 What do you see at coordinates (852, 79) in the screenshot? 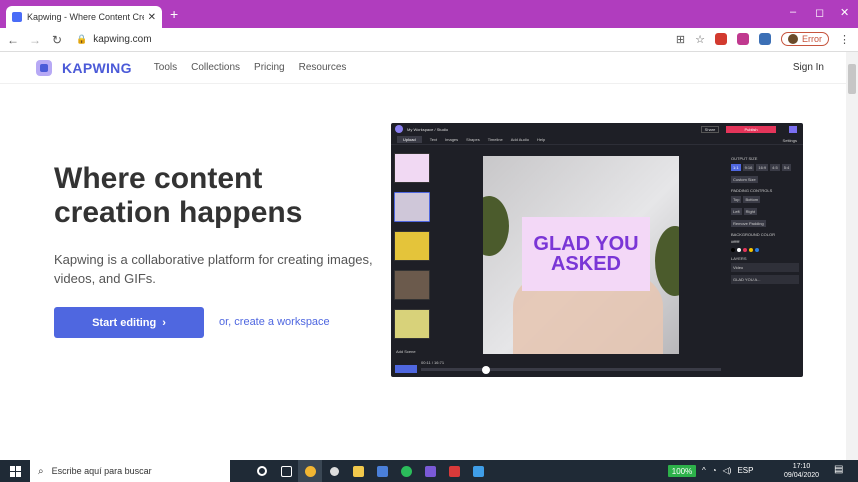
I see `scrollbar-thumb` at bounding box center [852, 79].